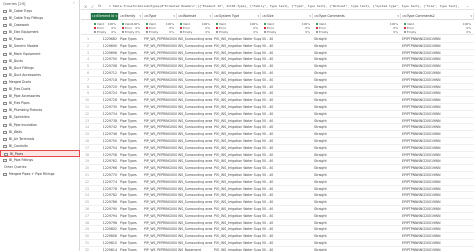 The width and height of the screenshot is (474, 251). Describe the element at coordinates (40, 146) in the screenshot. I see `query-item: BI_Conduits` at that location.